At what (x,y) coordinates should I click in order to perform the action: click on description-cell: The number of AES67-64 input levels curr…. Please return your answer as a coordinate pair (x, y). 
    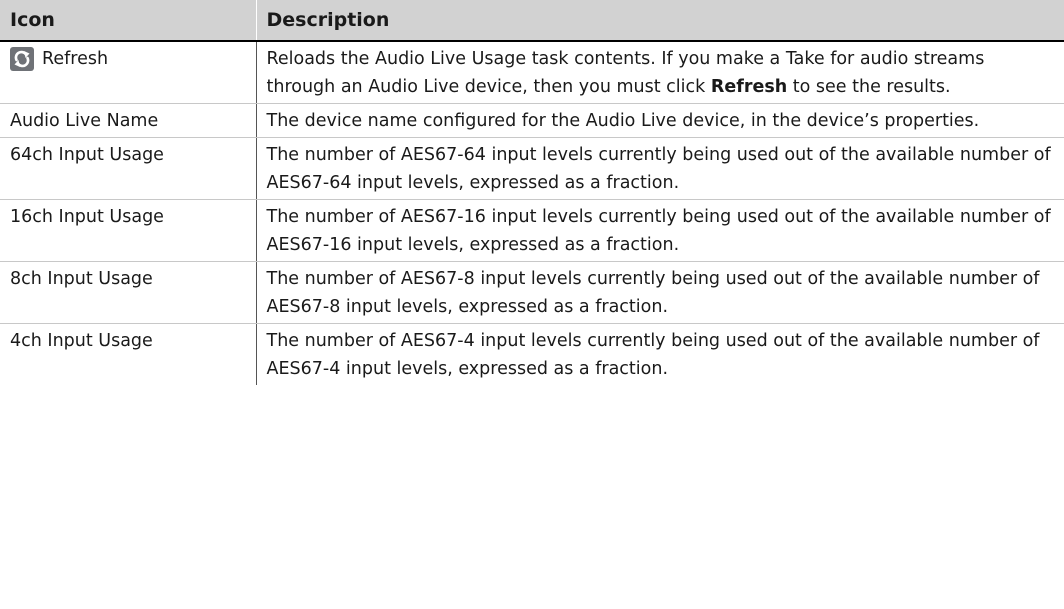
    Looking at the image, I should click on (660, 168).